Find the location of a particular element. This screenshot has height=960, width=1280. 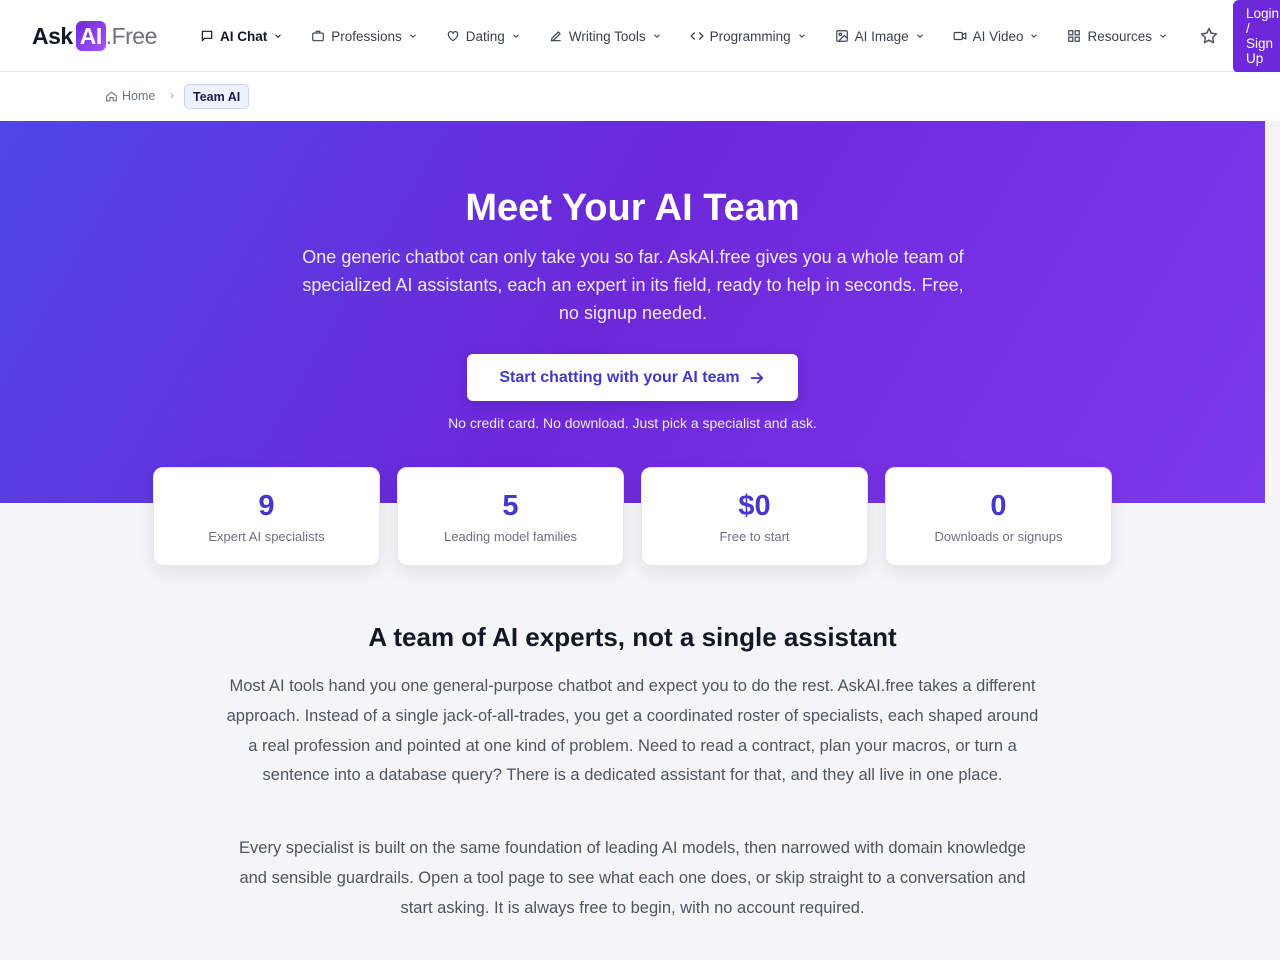

login-line: Sign is located at coordinates (1260, 43).